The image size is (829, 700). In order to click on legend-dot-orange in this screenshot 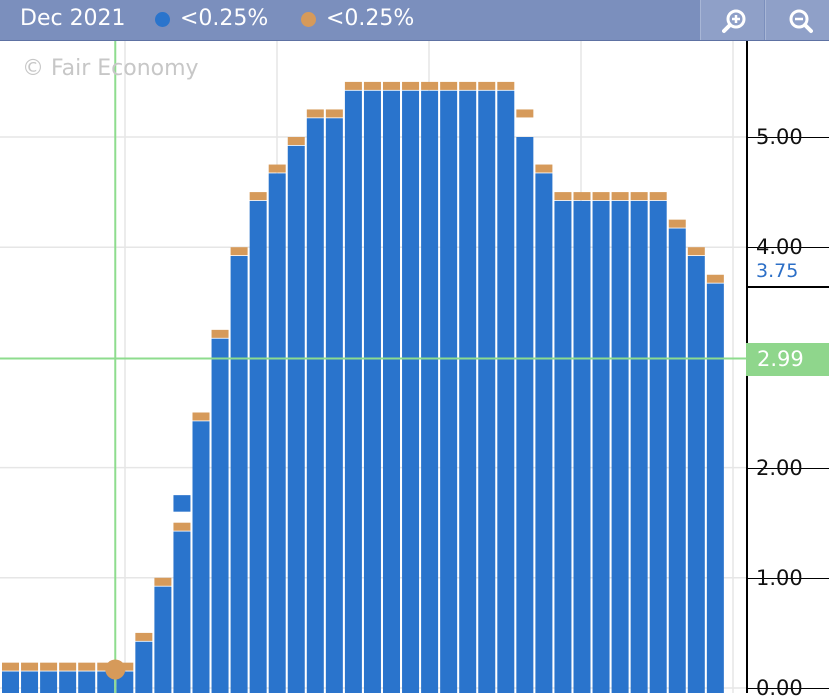, I will do `click(308, 19)`.